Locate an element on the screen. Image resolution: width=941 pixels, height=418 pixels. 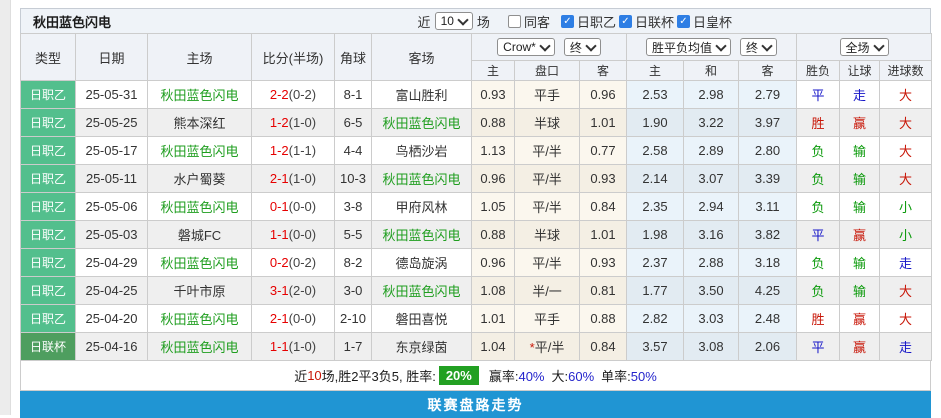
odds-draw-cell: 3.03 is located at coordinates (711, 318).